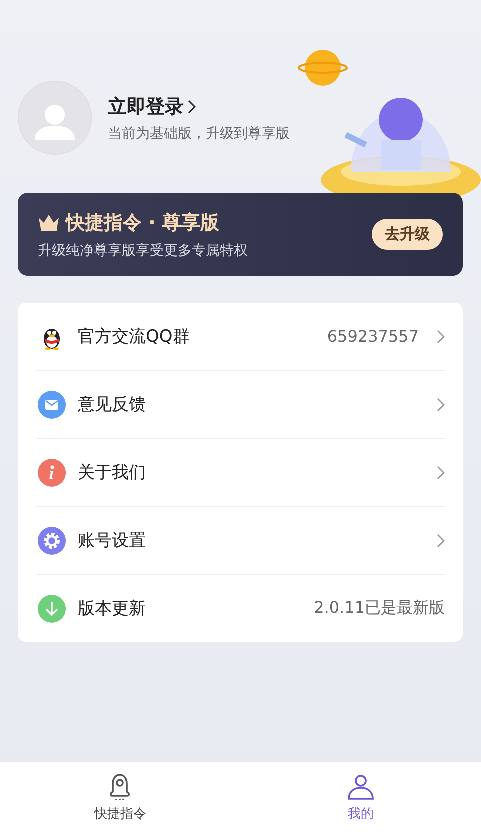 Image resolution: width=481 pixels, height=834 pixels. I want to click on upgrade-button: 去升级, so click(407, 234).